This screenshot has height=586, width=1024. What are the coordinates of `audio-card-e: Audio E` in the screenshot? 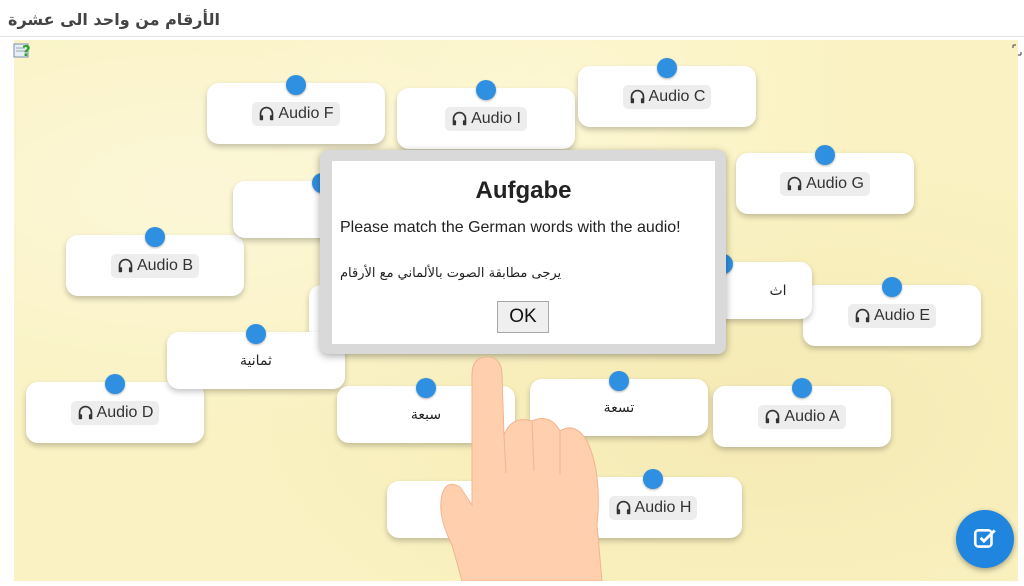 It's located at (892, 311).